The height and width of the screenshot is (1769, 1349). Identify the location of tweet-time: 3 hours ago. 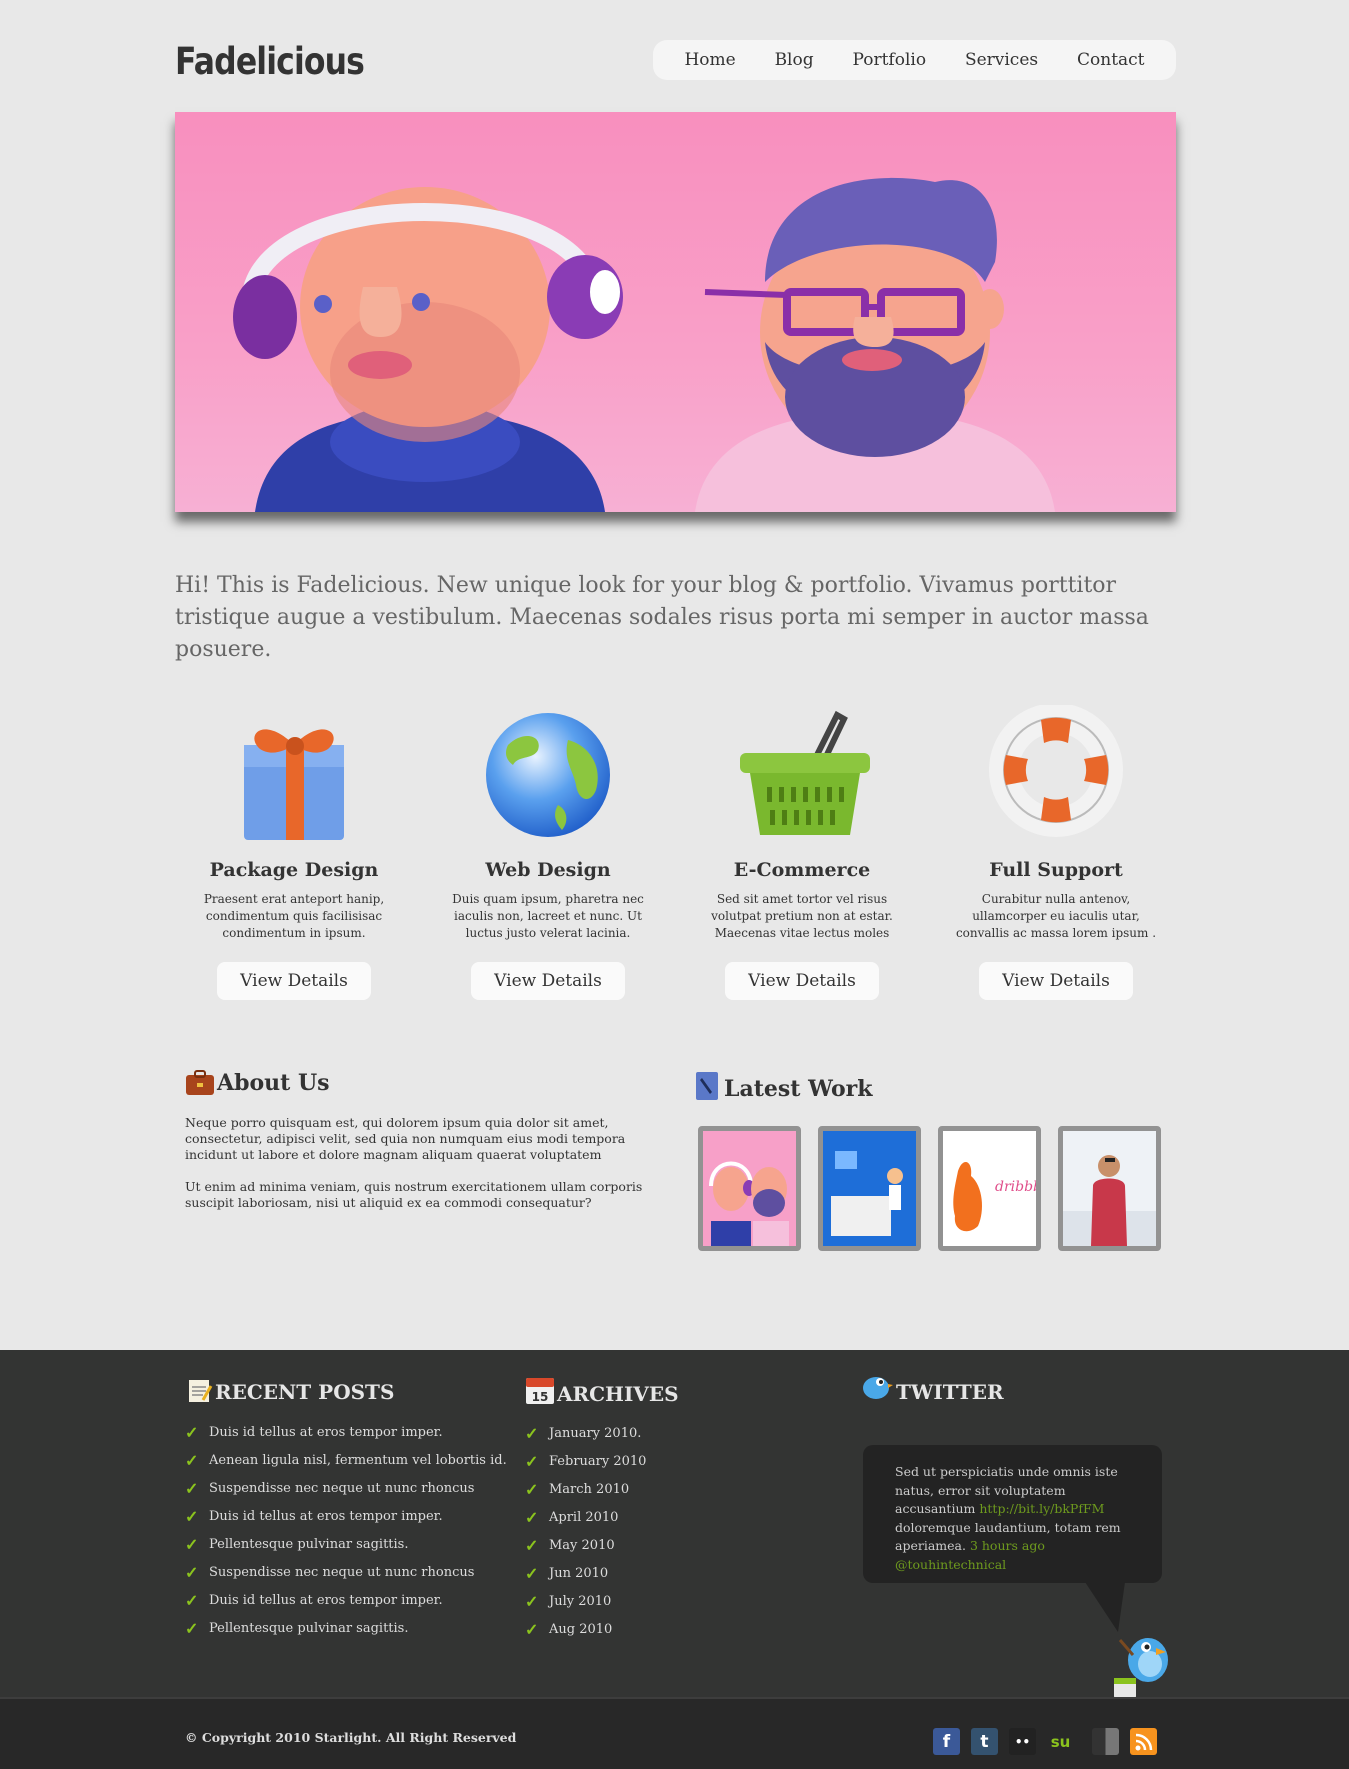
(1007, 1545).